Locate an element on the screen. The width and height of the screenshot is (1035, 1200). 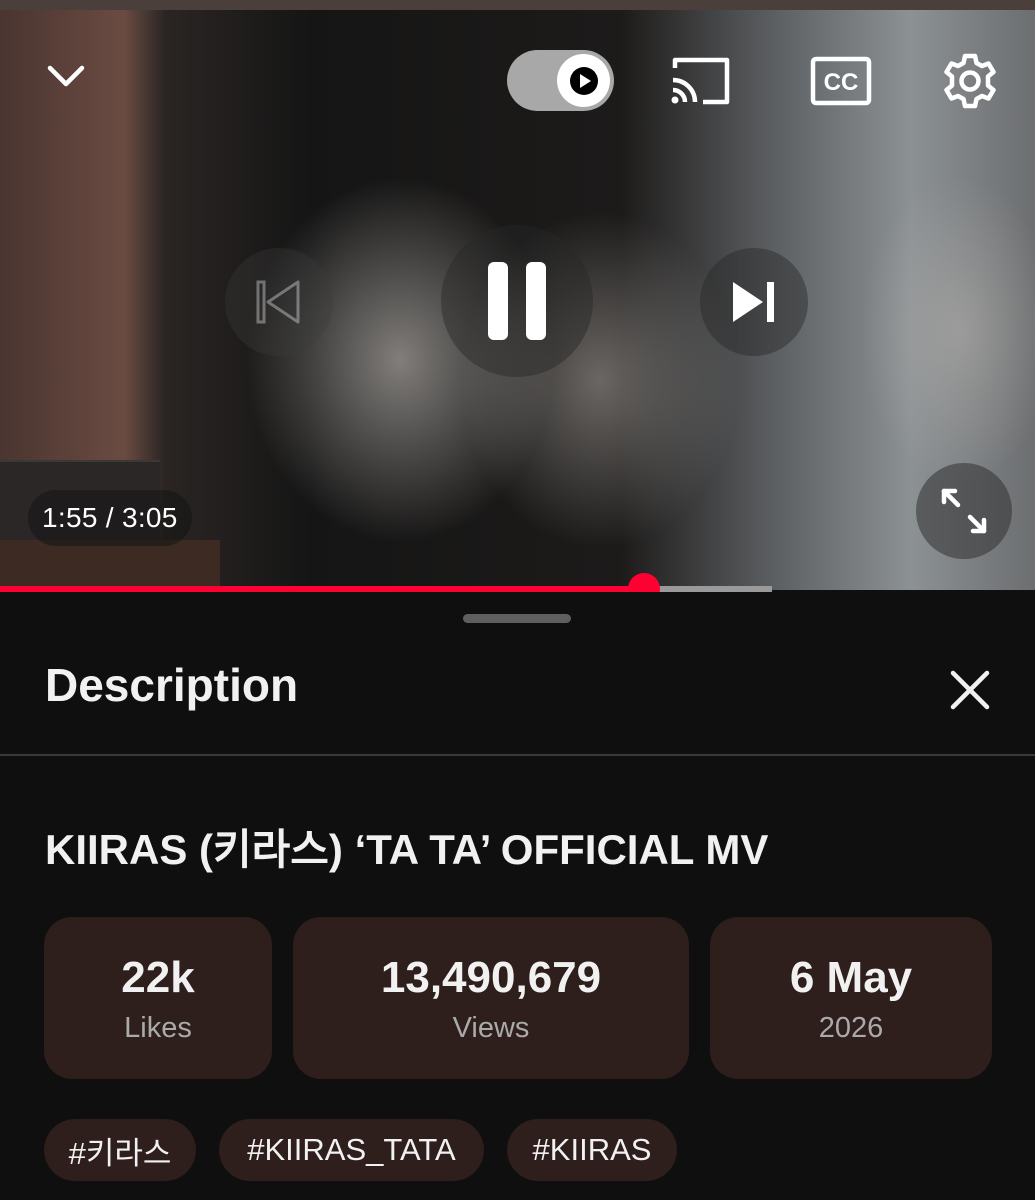
total-time: 3:05 is located at coordinates (149, 517).